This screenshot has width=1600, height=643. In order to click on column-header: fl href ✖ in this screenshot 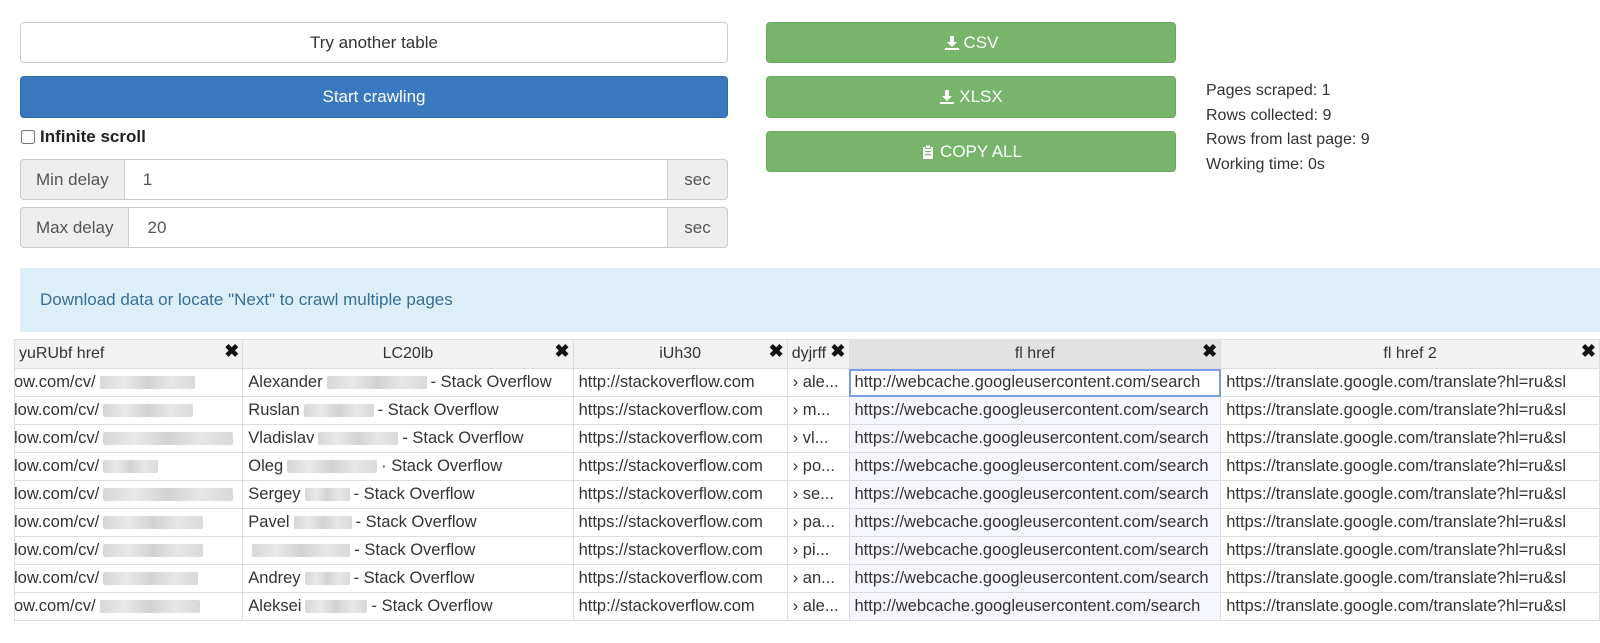, I will do `click(1035, 354)`.